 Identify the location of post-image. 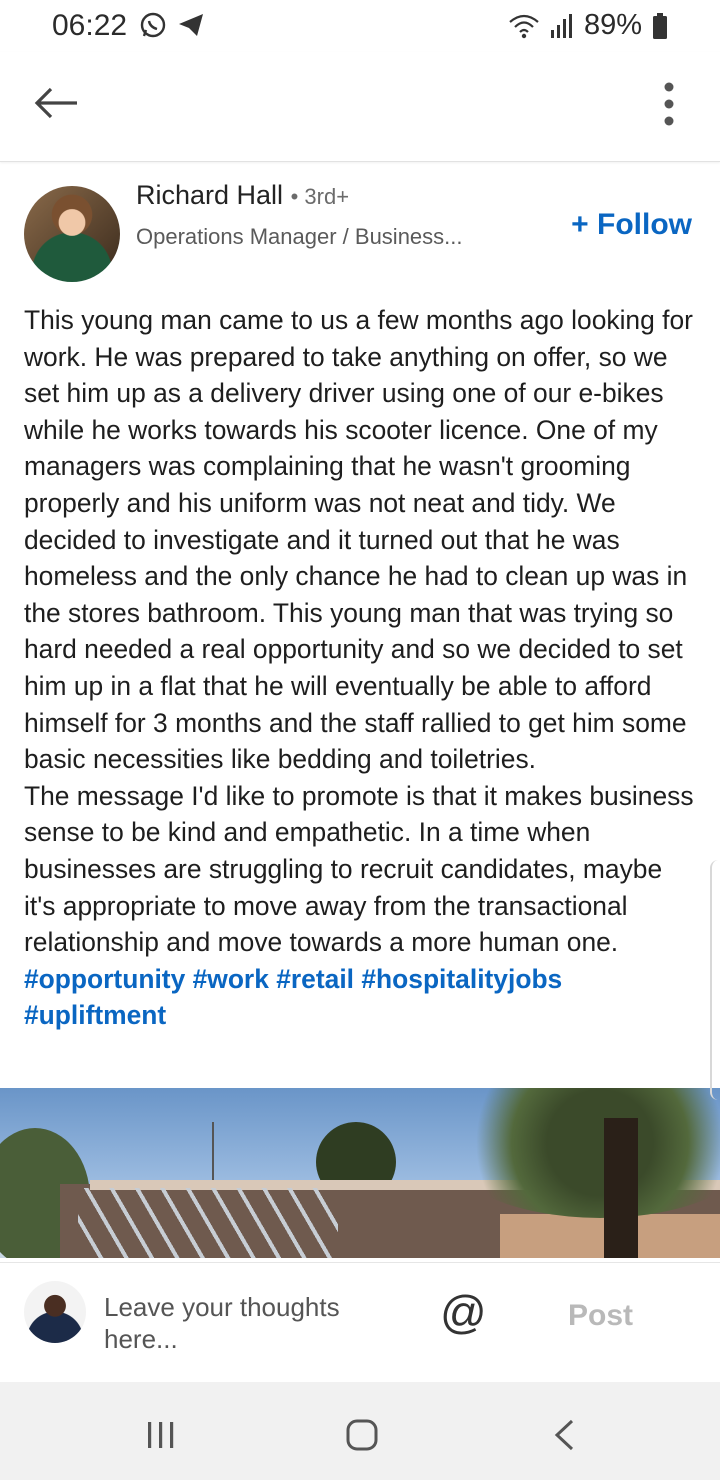
(360, 1173).